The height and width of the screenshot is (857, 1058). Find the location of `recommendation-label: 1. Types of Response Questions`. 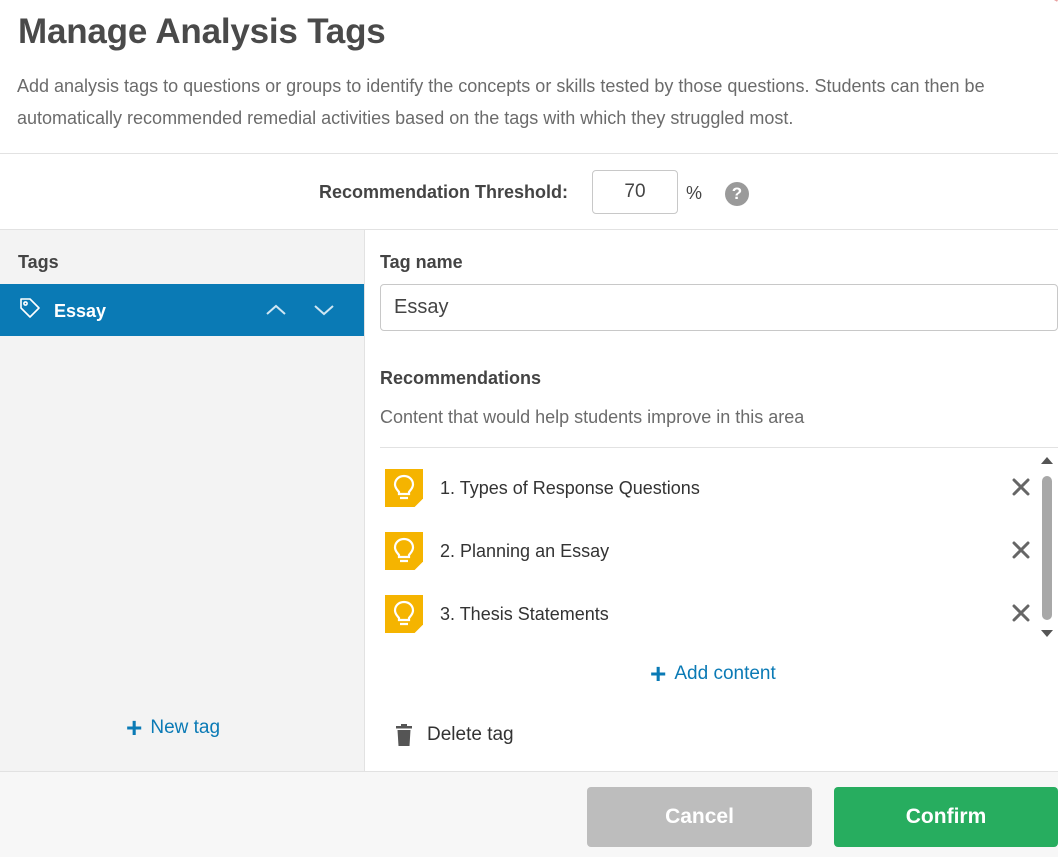

recommendation-label: 1. Types of Response Questions is located at coordinates (570, 488).